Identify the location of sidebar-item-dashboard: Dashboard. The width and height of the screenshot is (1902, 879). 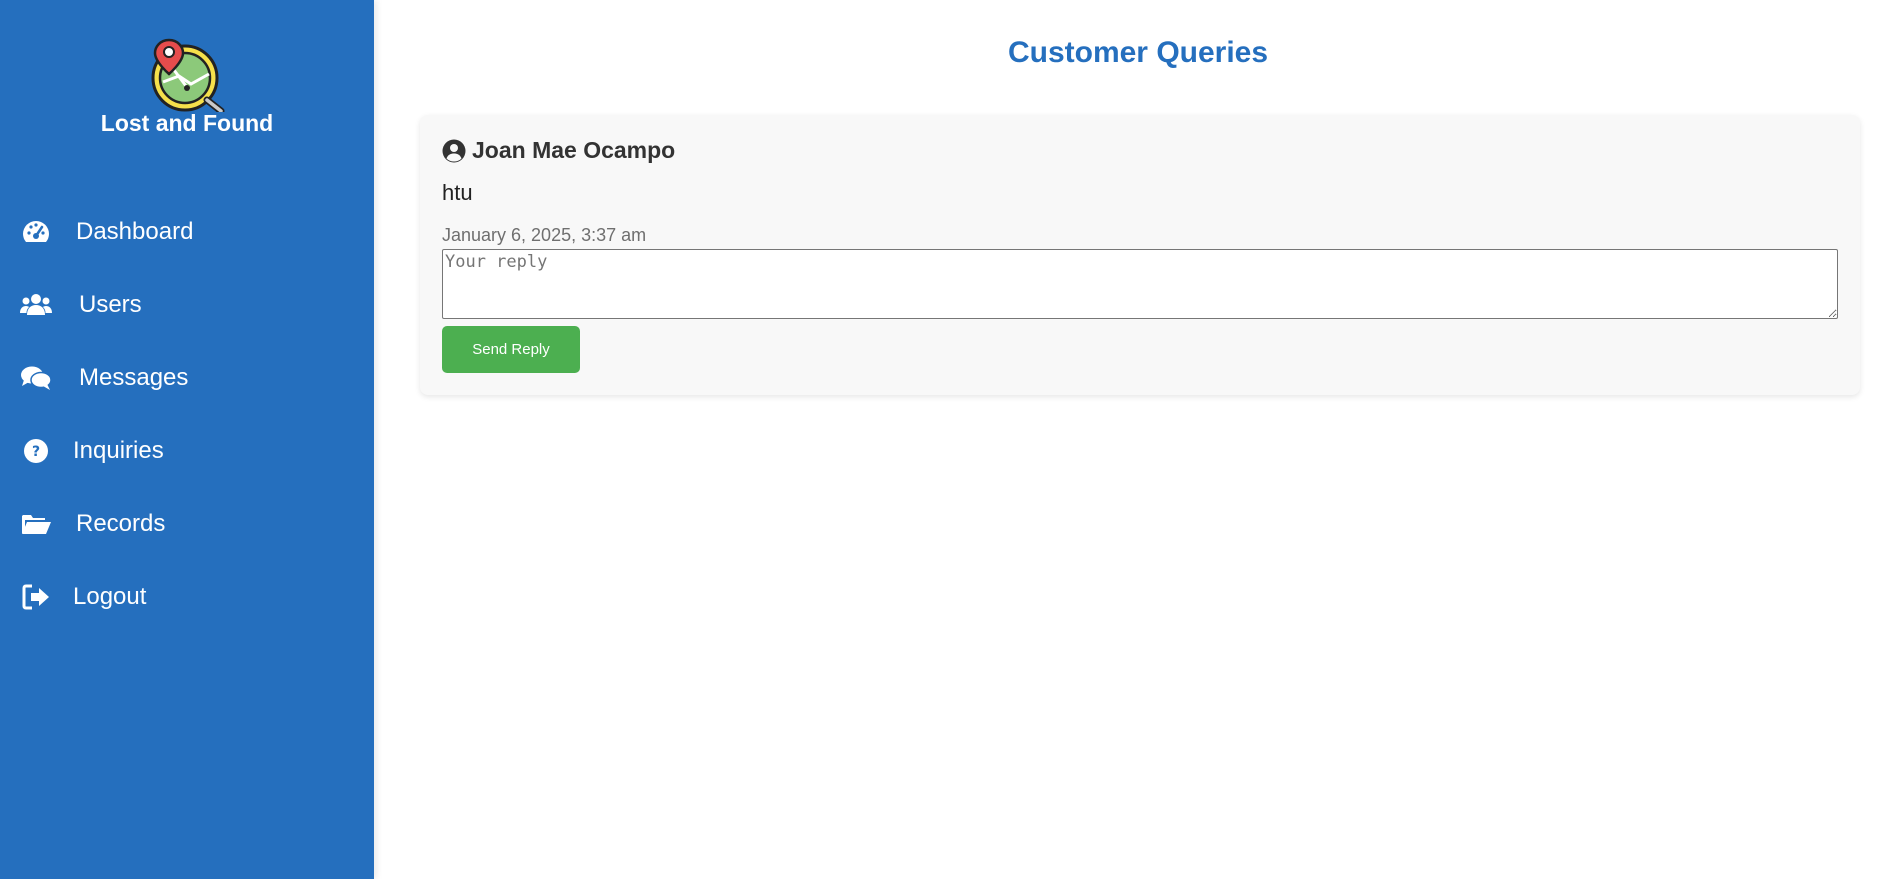
(187, 231).